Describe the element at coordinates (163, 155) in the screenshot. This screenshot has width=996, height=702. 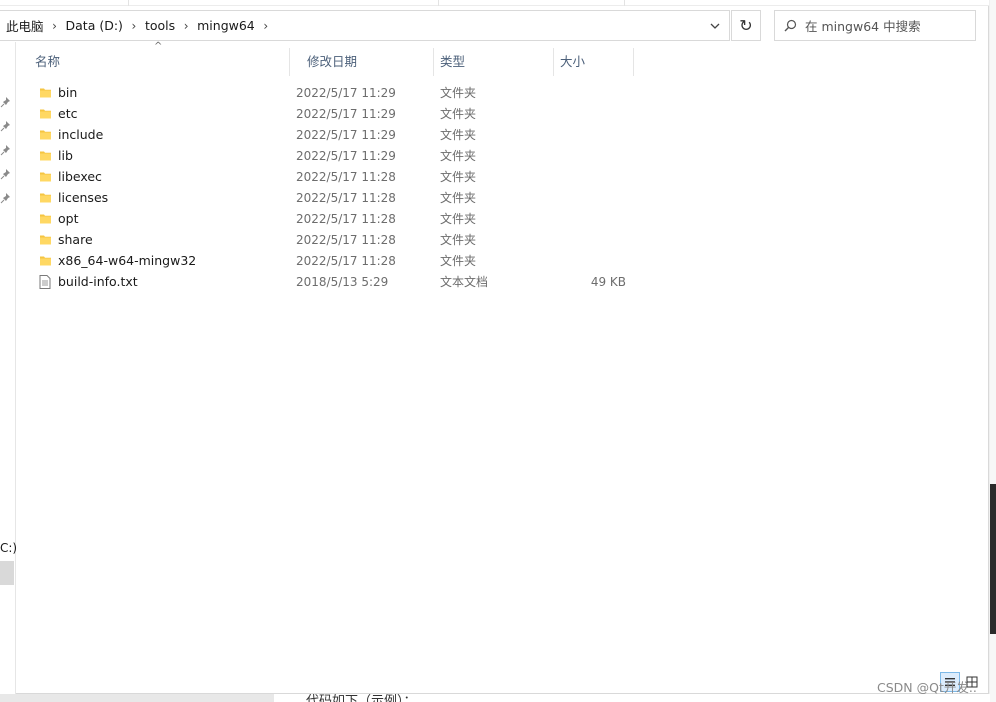
I see `file-name-cell: lib` at that location.